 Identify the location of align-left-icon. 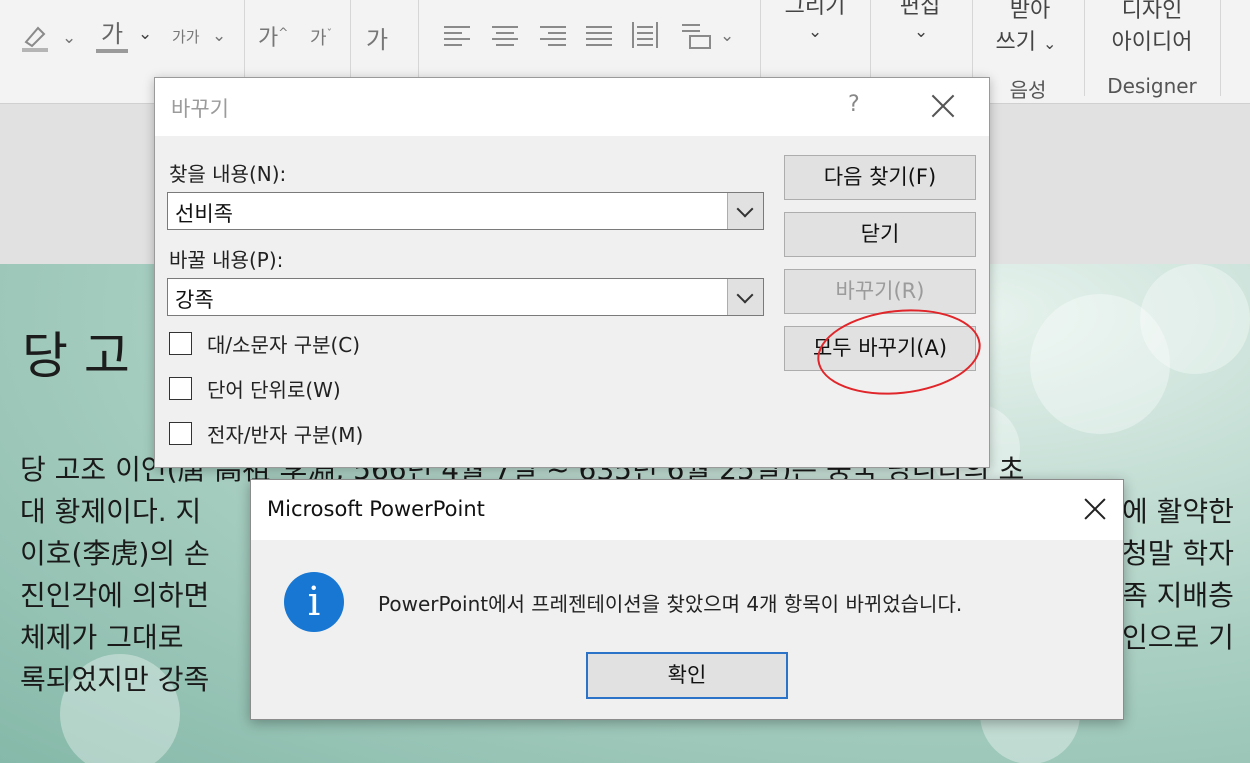
(457, 35).